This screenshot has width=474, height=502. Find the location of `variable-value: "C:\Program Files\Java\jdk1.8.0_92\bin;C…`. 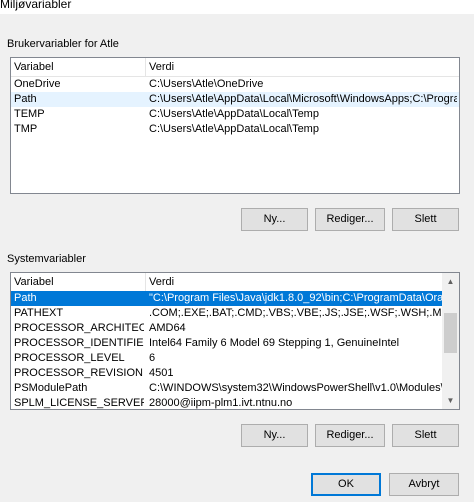

variable-value: "C:\Program Files\Java\jdk1.8.0_92\bin;C… is located at coordinates (295, 298).